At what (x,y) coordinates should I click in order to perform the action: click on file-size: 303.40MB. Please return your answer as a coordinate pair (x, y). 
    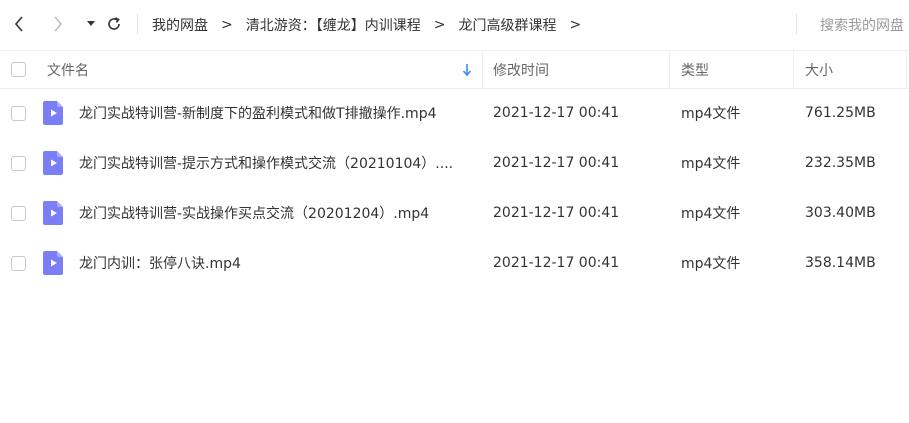
    Looking at the image, I should click on (840, 213).